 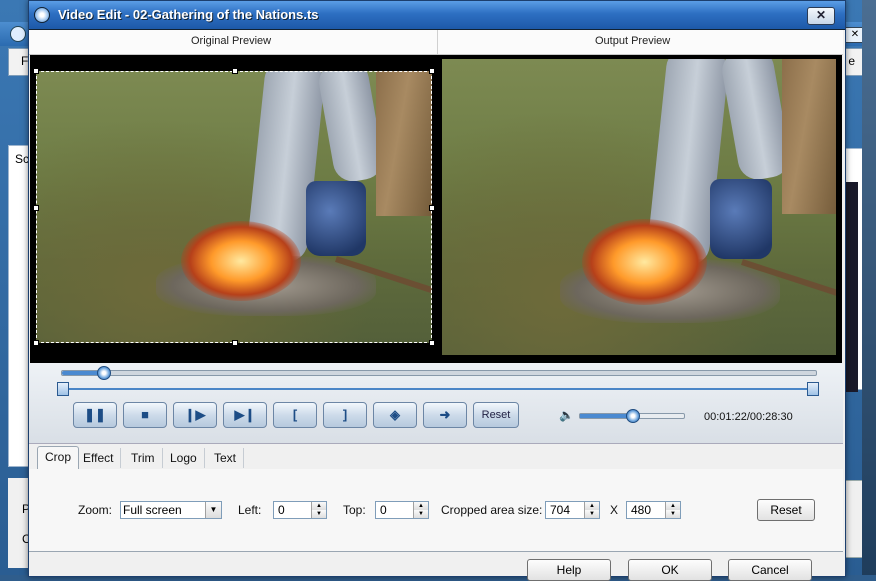 What do you see at coordinates (63, 389) in the screenshot?
I see `trim-start-marker` at bounding box center [63, 389].